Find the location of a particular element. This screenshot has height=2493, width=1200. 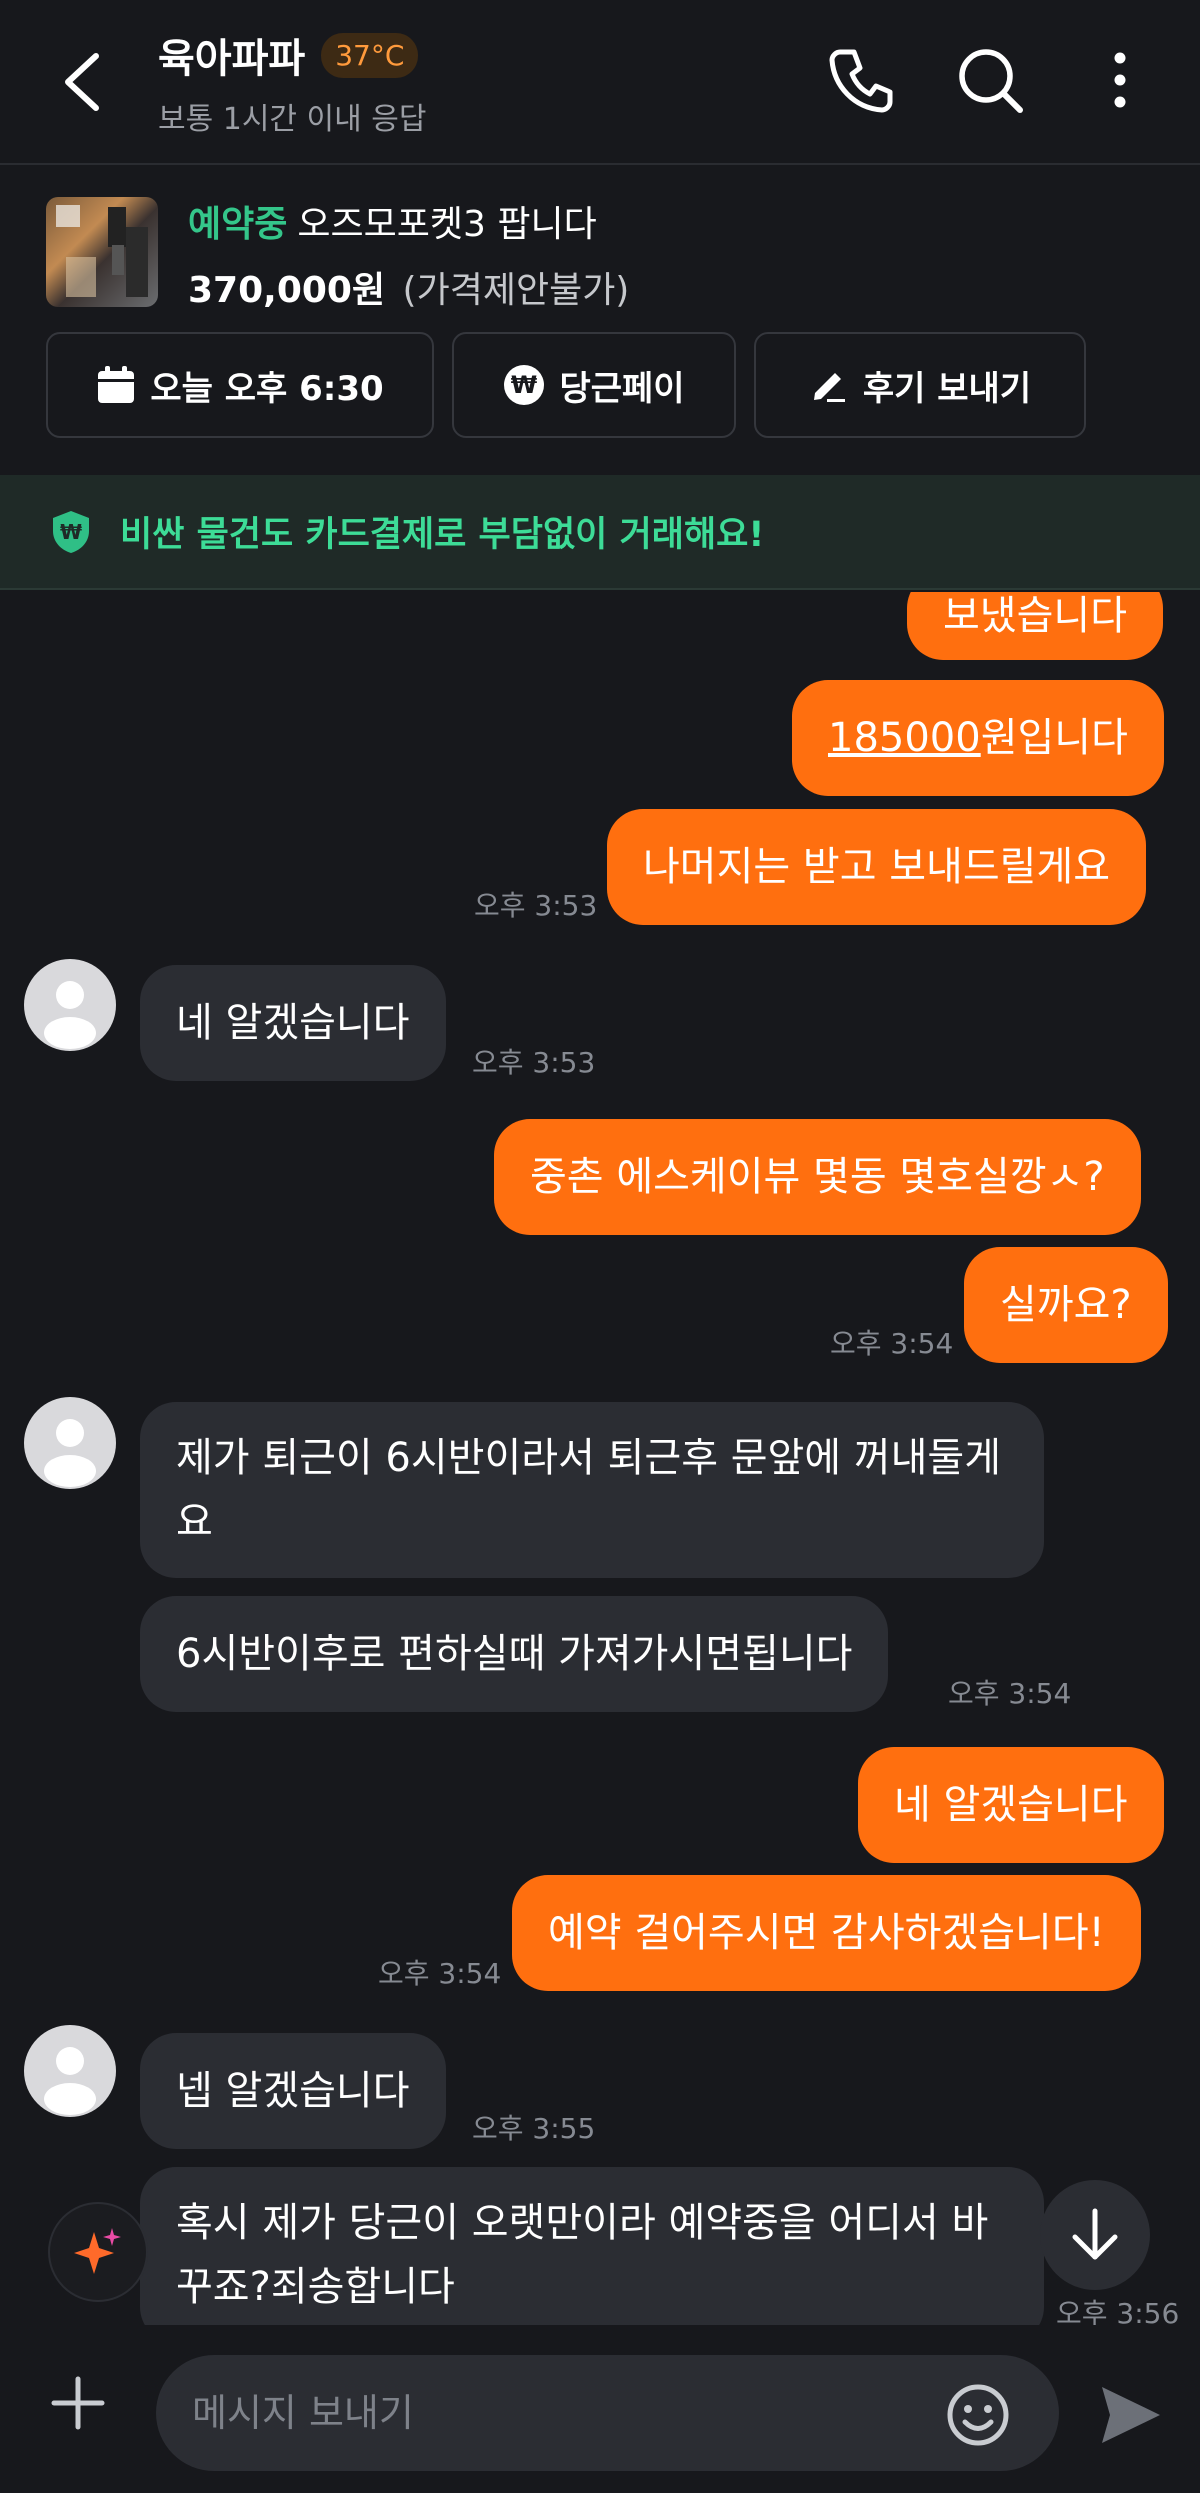

outgoing-message: 나머지는 받고 보내드릴게요 is located at coordinates (877, 867).